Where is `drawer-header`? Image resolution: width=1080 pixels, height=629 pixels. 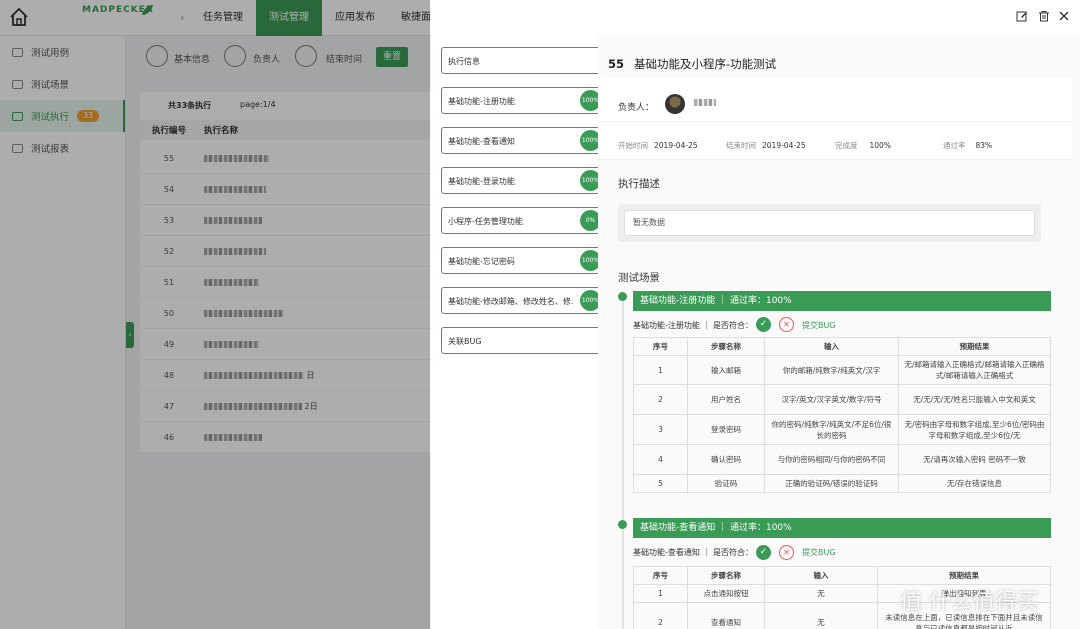 drawer-header is located at coordinates (755, 16).